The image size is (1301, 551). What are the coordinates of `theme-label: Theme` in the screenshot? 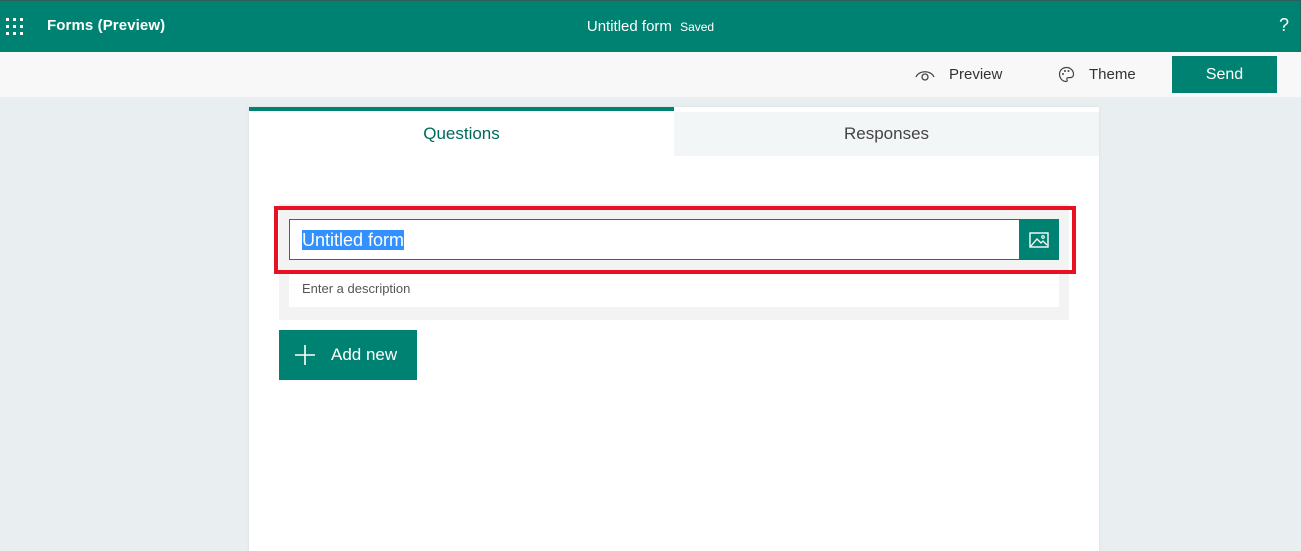 It's located at (1112, 74).